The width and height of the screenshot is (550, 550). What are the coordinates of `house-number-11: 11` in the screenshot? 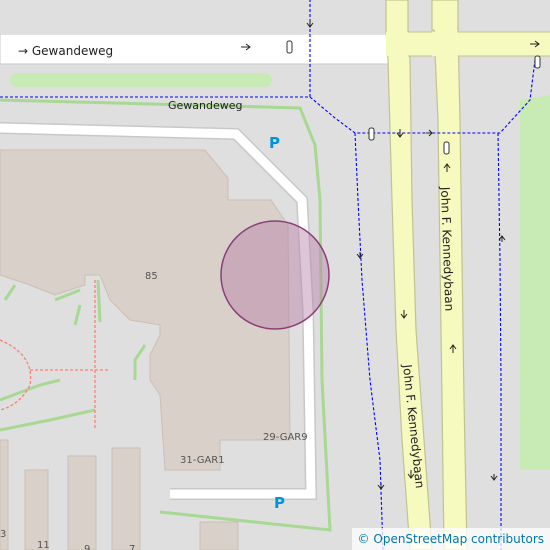 It's located at (43, 545).